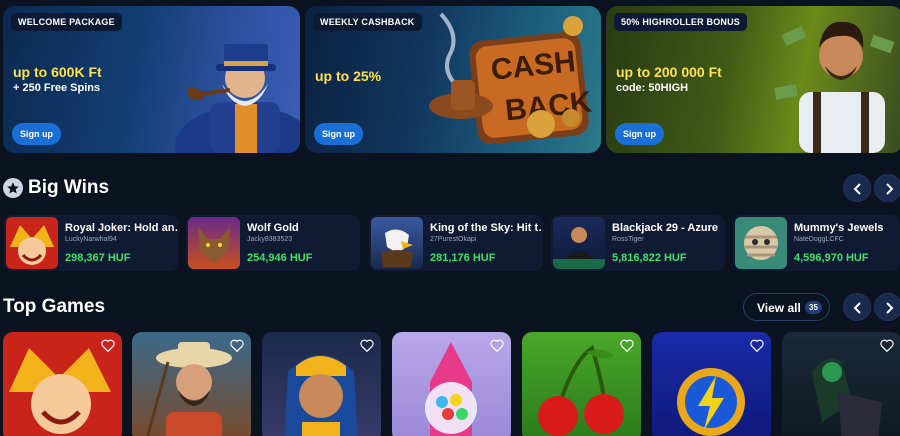 Image resolution: width=900 pixels, height=436 pixels. What do you see at coordinates (69, 187) in the screenshot?
I see `big-wins-title: Big Wins` at bounding box center [69, 187].